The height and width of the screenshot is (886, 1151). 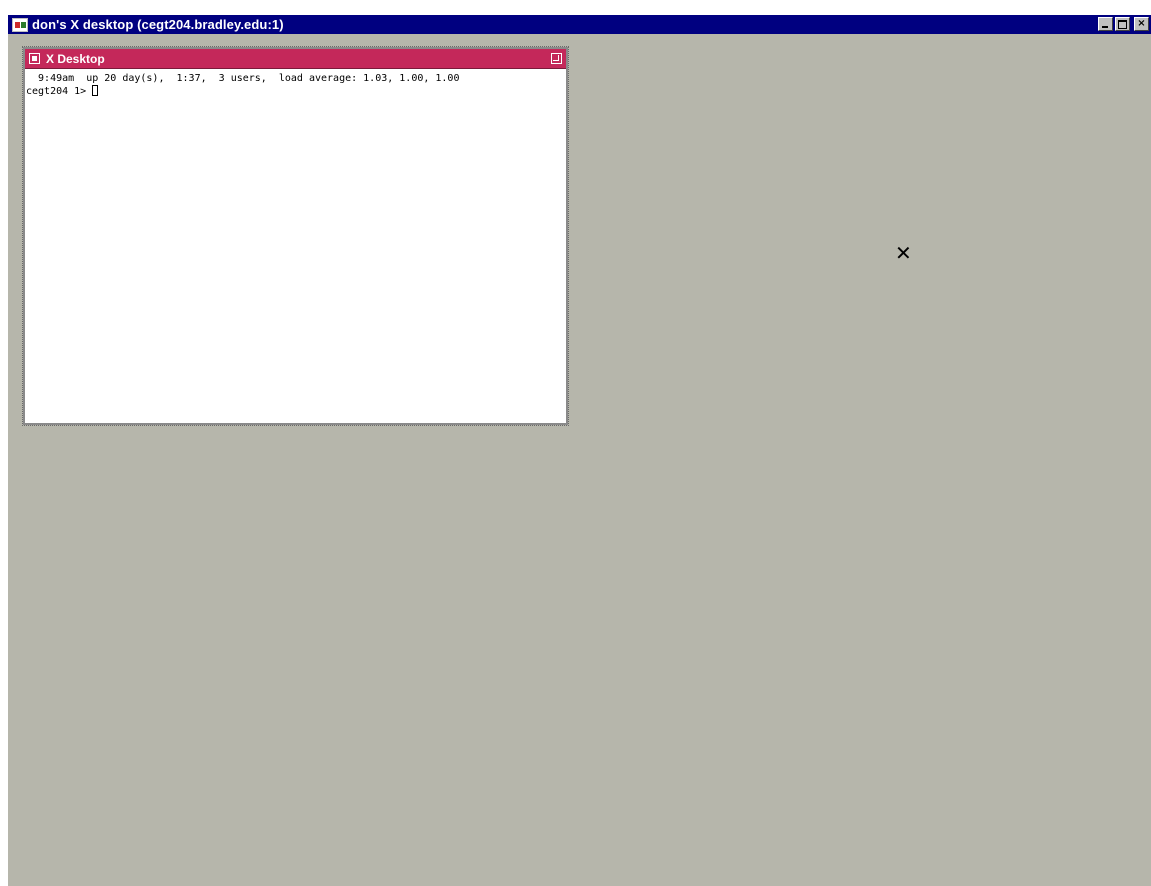 What do you see at coordinates (556, 58) in the screenshot?
I see `maximize-icon` at bounding box center [556, 58].